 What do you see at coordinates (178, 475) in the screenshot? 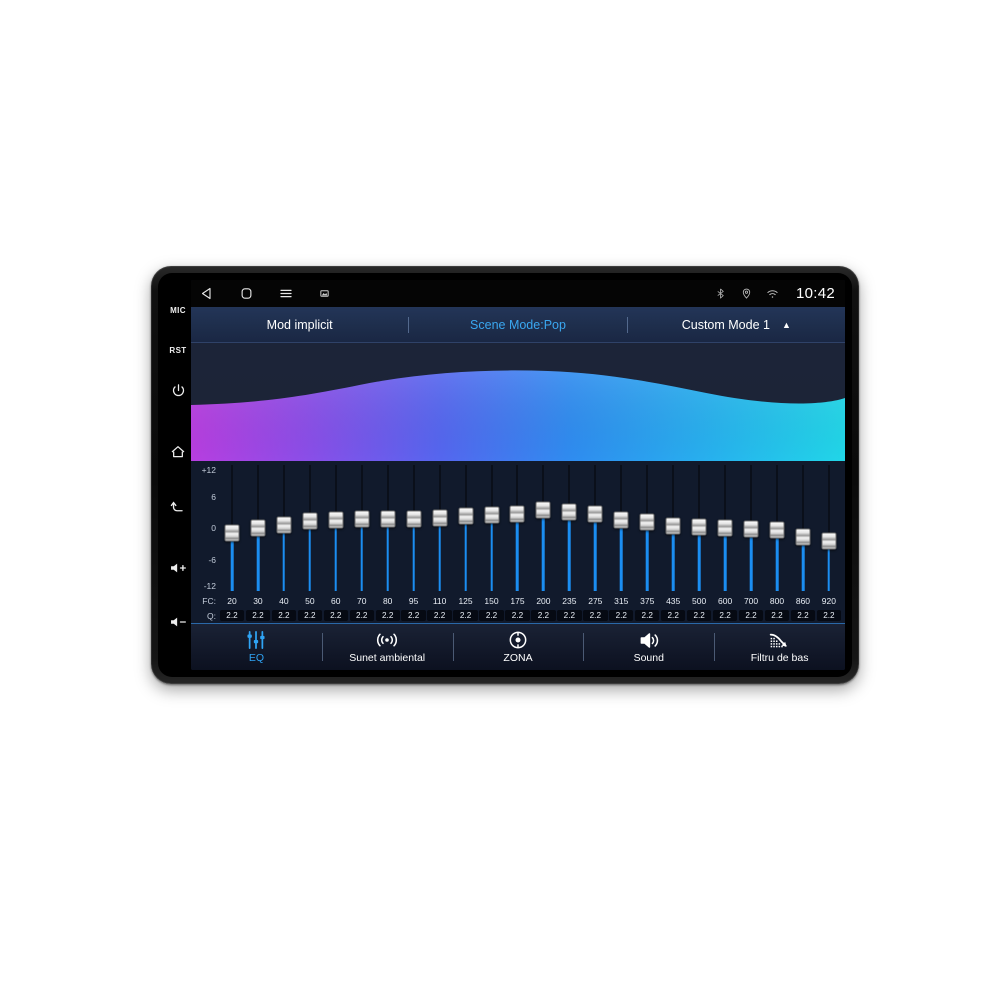
I see `hardware-button-column: MIC RST` at bounding box center [178, 475].